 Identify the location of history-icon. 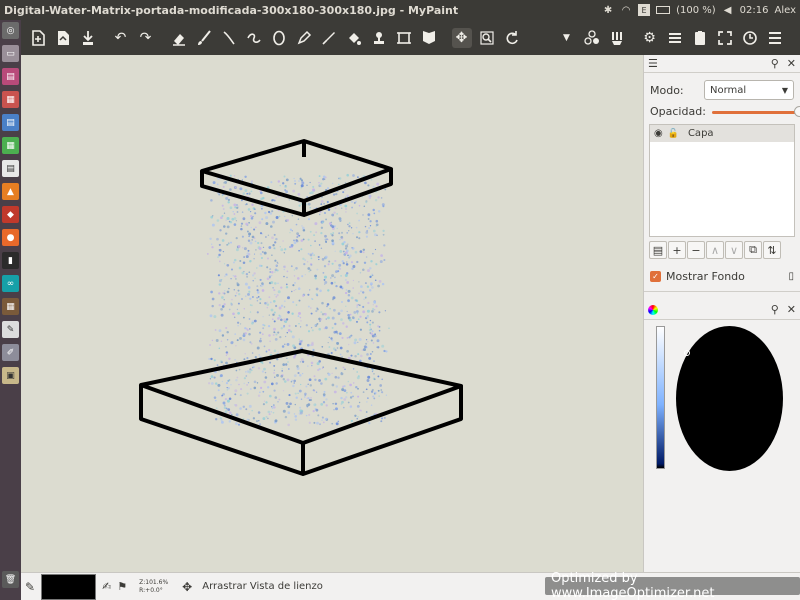
(750, 38).